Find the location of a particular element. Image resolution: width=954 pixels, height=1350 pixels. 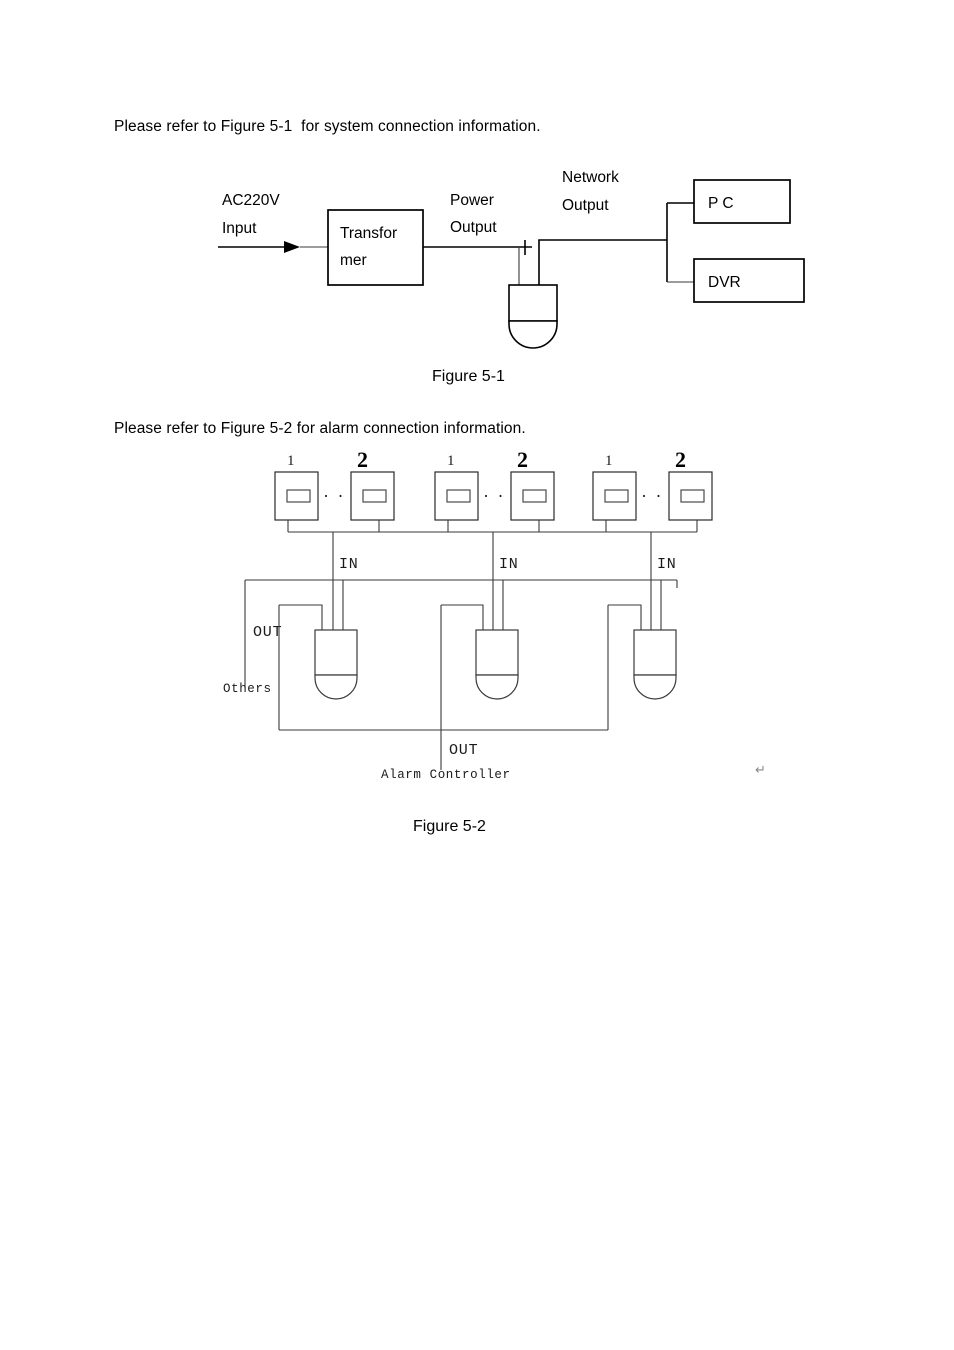

group-3-sensor-last-terminal is located at coordinates (692, 496).